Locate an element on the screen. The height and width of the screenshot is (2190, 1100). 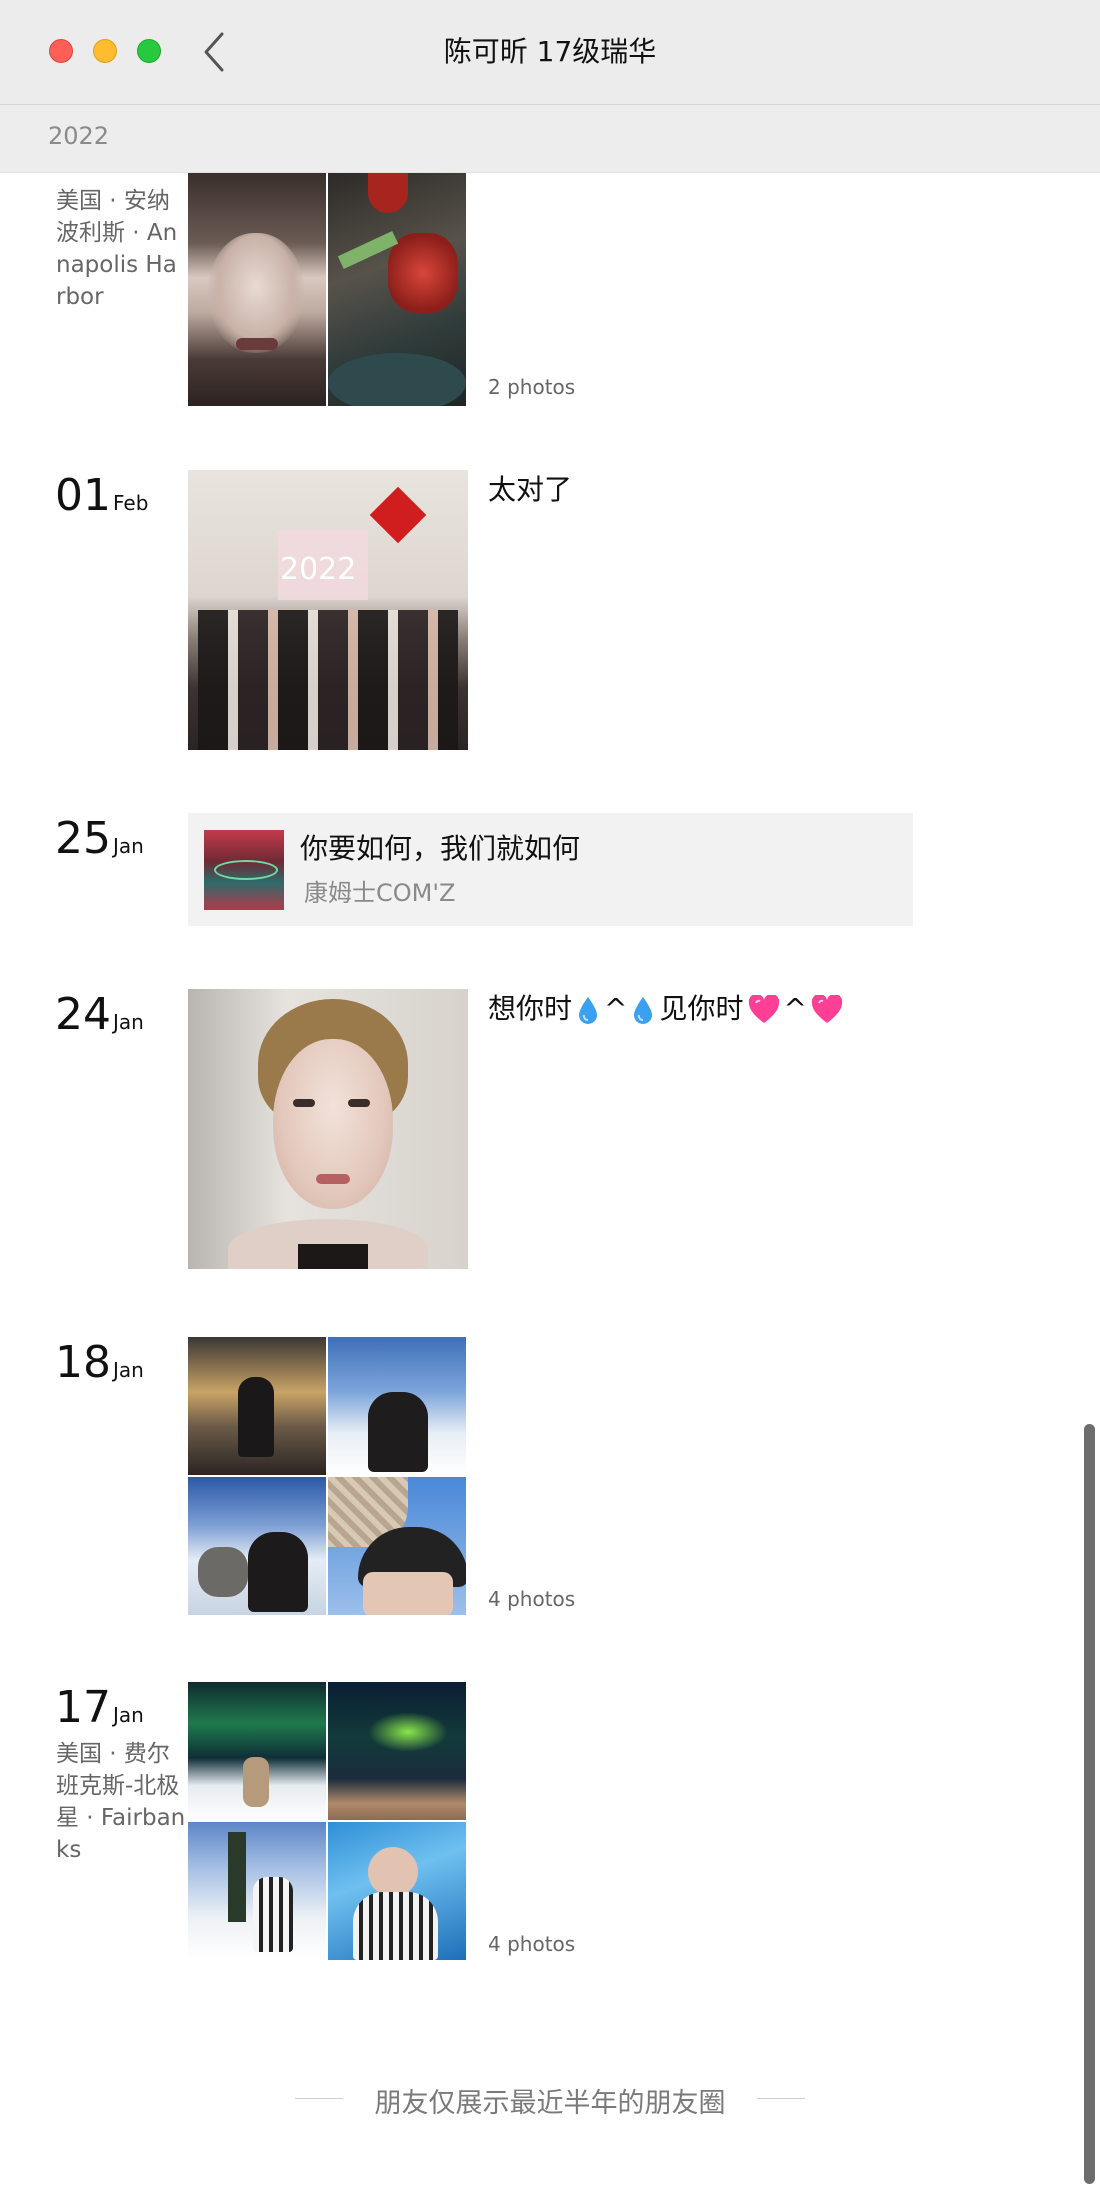
date-day: 18 is located at coordinates (83, 1362).